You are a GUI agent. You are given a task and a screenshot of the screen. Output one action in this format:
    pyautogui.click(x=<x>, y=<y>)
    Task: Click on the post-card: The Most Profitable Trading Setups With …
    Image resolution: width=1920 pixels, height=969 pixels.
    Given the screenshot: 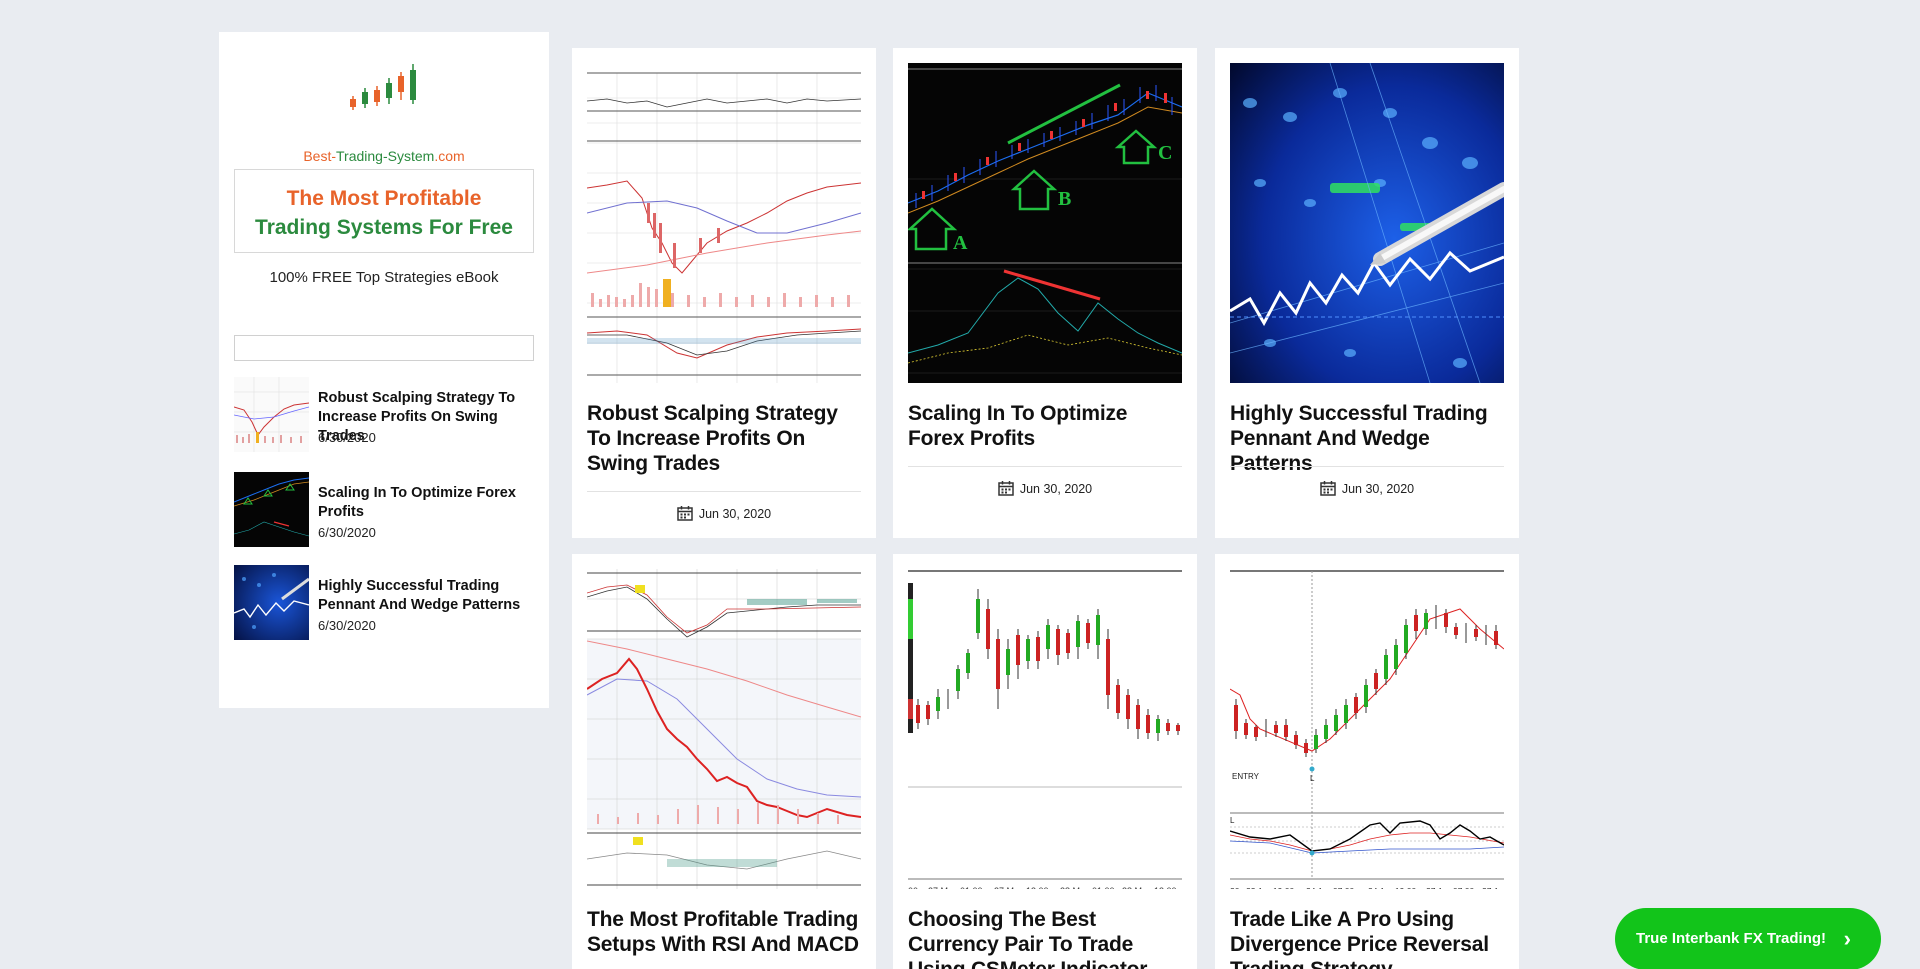 What is the action you would take?
    pyautogui.click(x=724, y=761)
    